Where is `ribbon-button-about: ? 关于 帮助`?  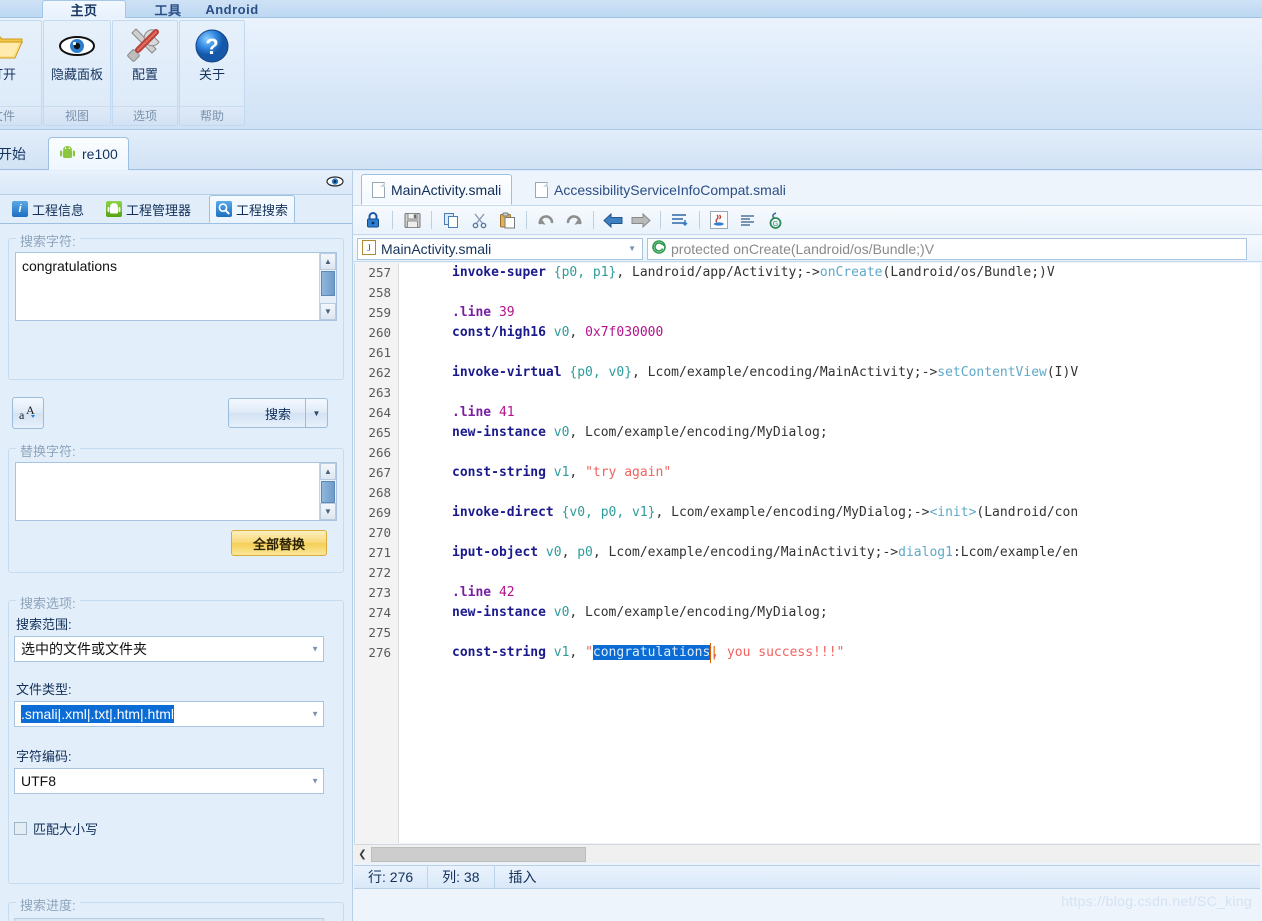
ribbon-button-about: ? 关于 帮助 is located at coordinates (212, 73).